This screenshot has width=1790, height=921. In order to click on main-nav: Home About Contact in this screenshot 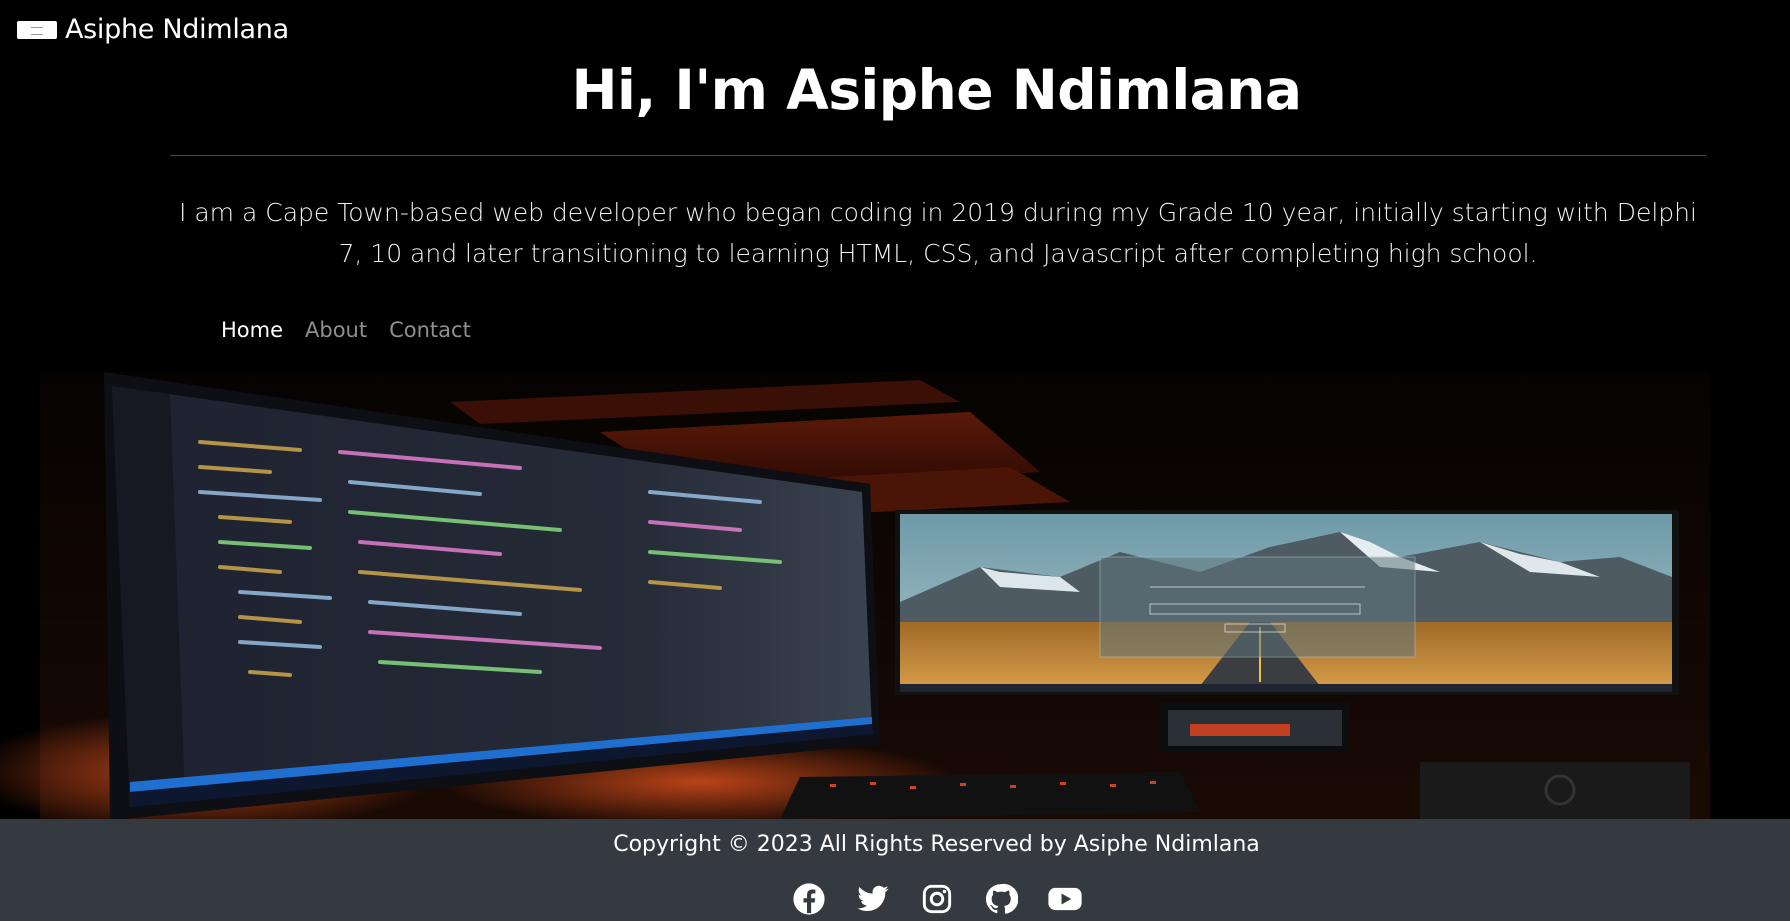, I will do `click(346, 330)`.